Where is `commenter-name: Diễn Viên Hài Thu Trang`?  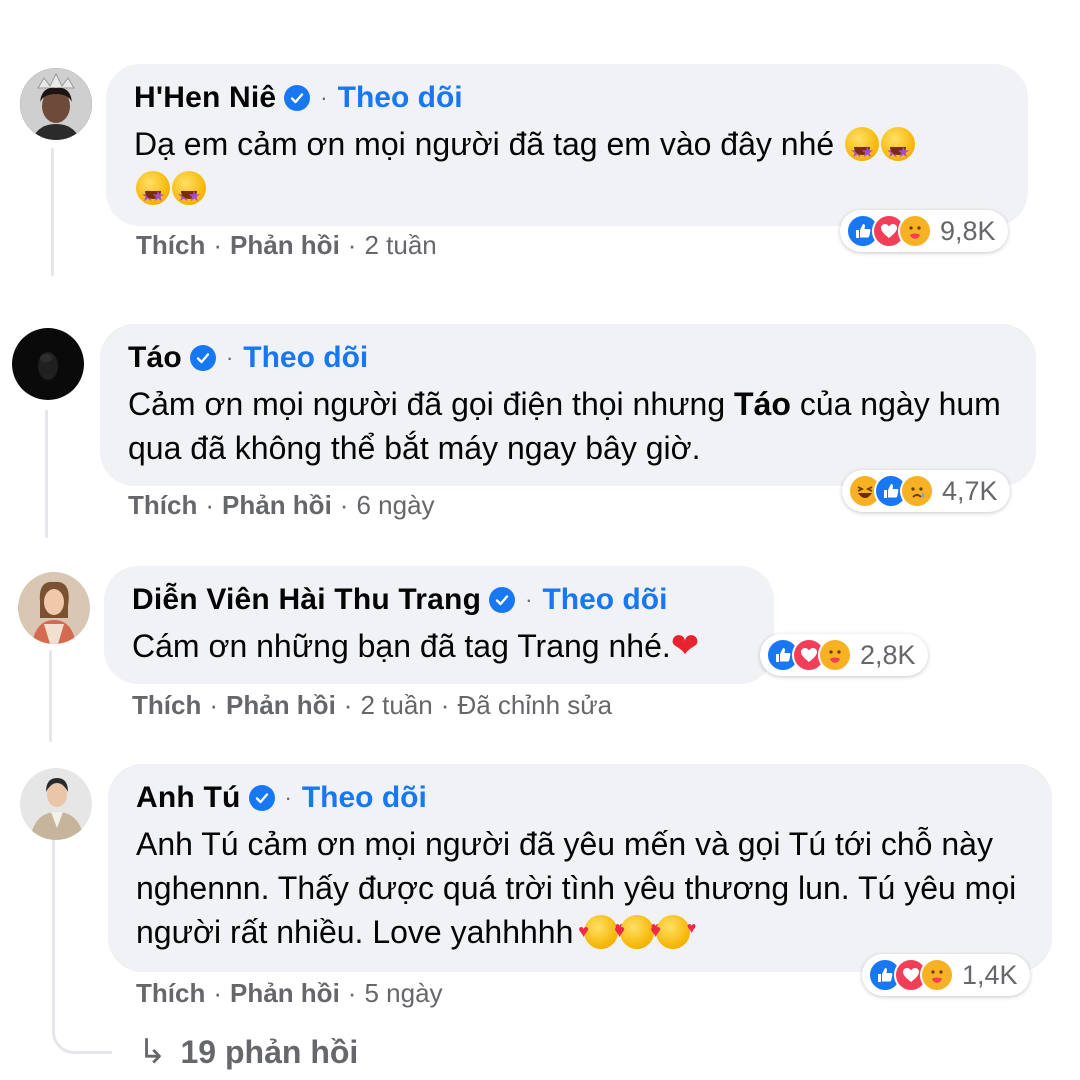 commenter-name: Diễn Viên Hài Thu Trang is located at coordinates (306, 600).